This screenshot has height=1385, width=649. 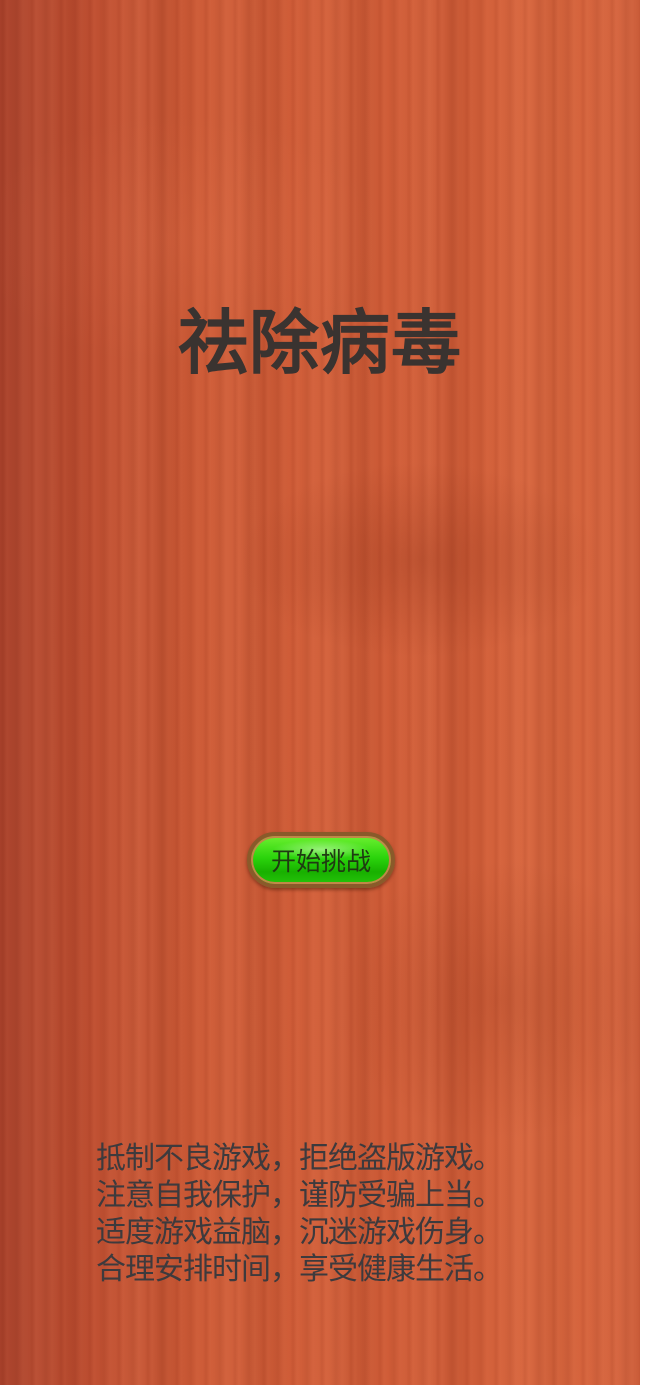 I want to click on game-title: 祛除病毒, so click(x=320, y=343).